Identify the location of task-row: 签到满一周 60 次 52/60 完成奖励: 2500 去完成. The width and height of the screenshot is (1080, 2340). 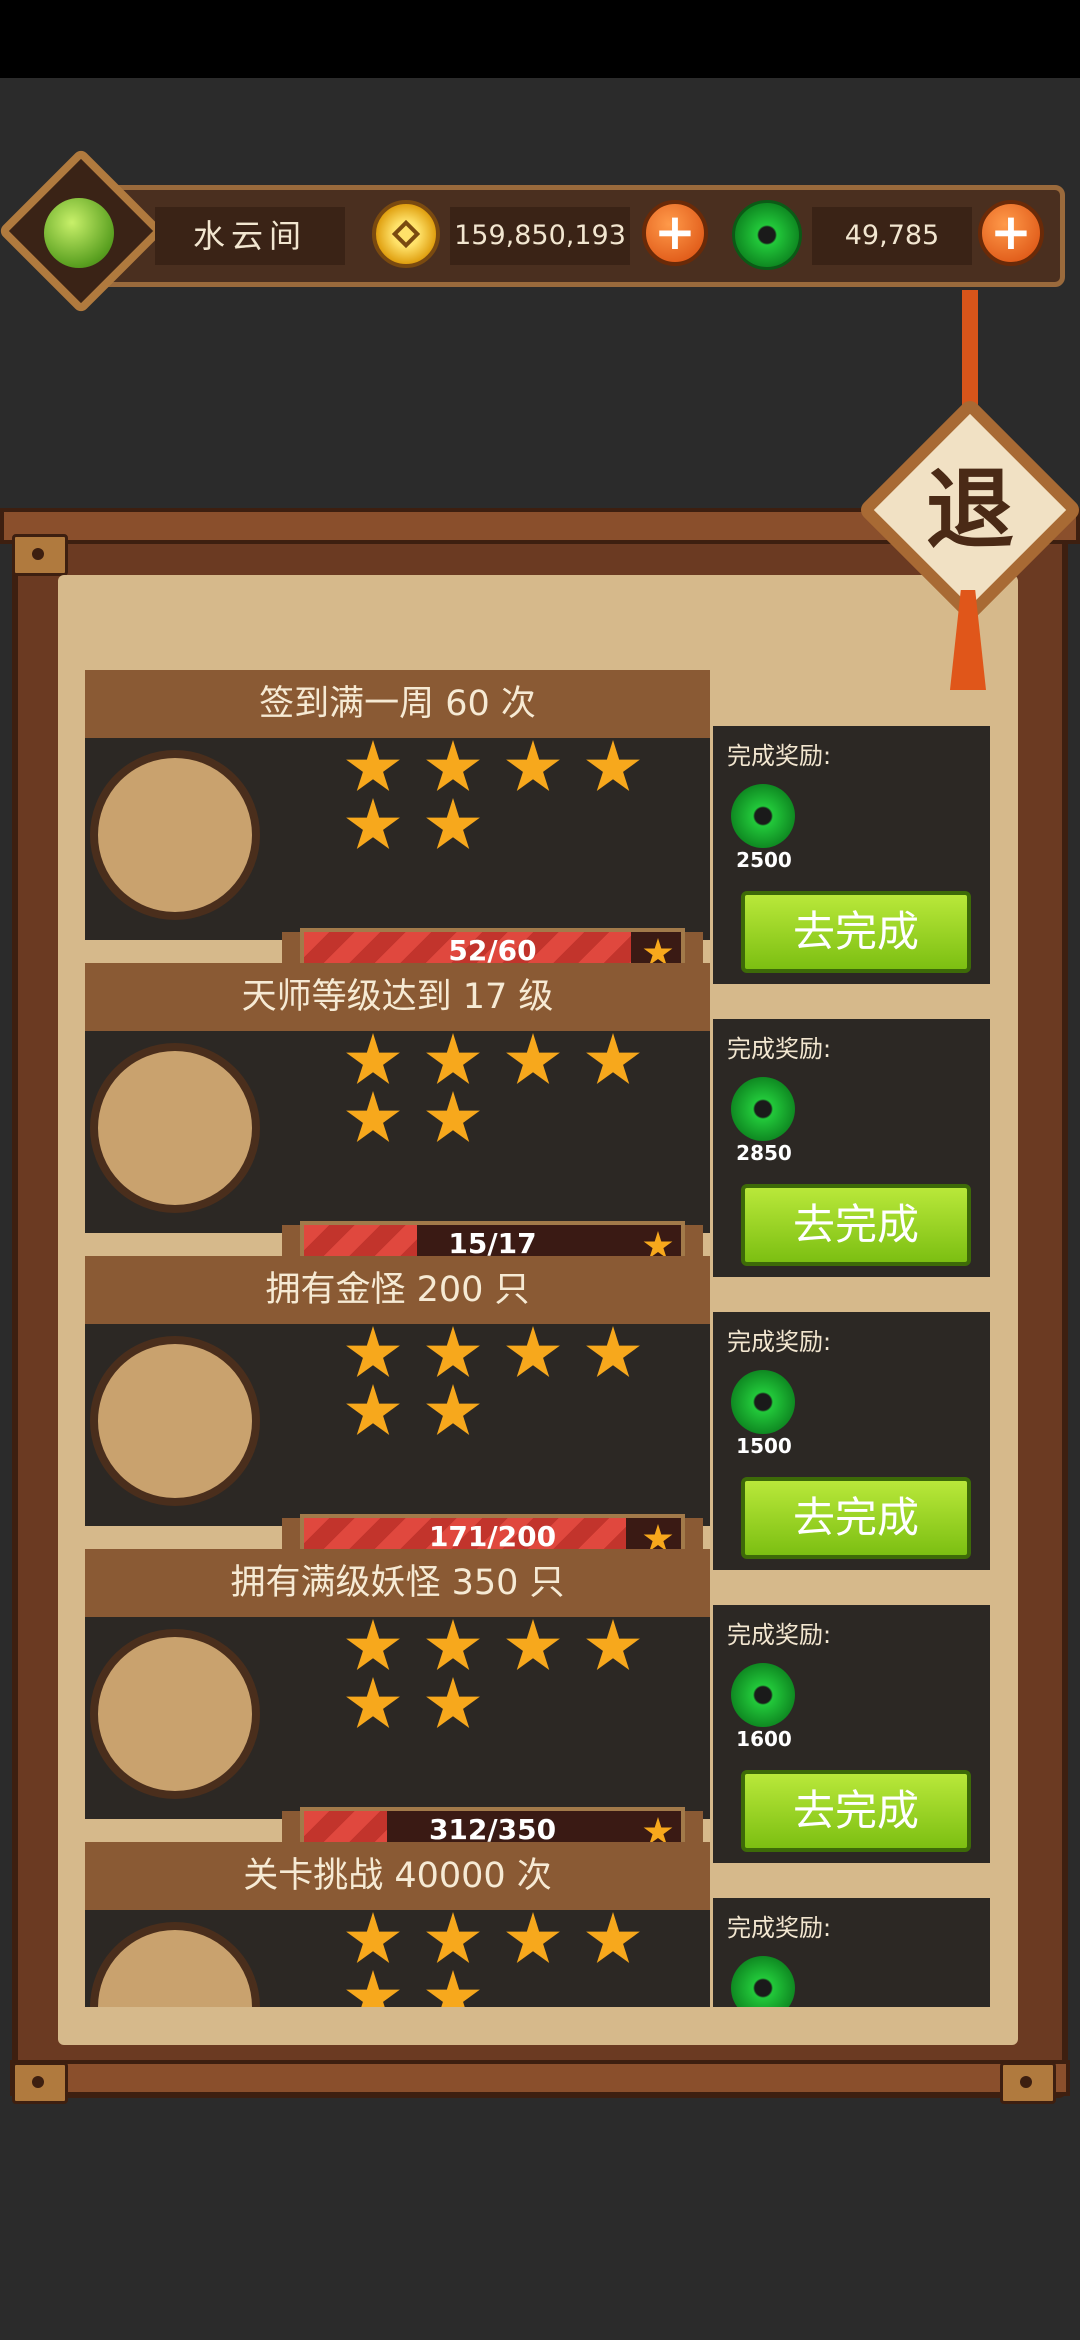
(537, 827).